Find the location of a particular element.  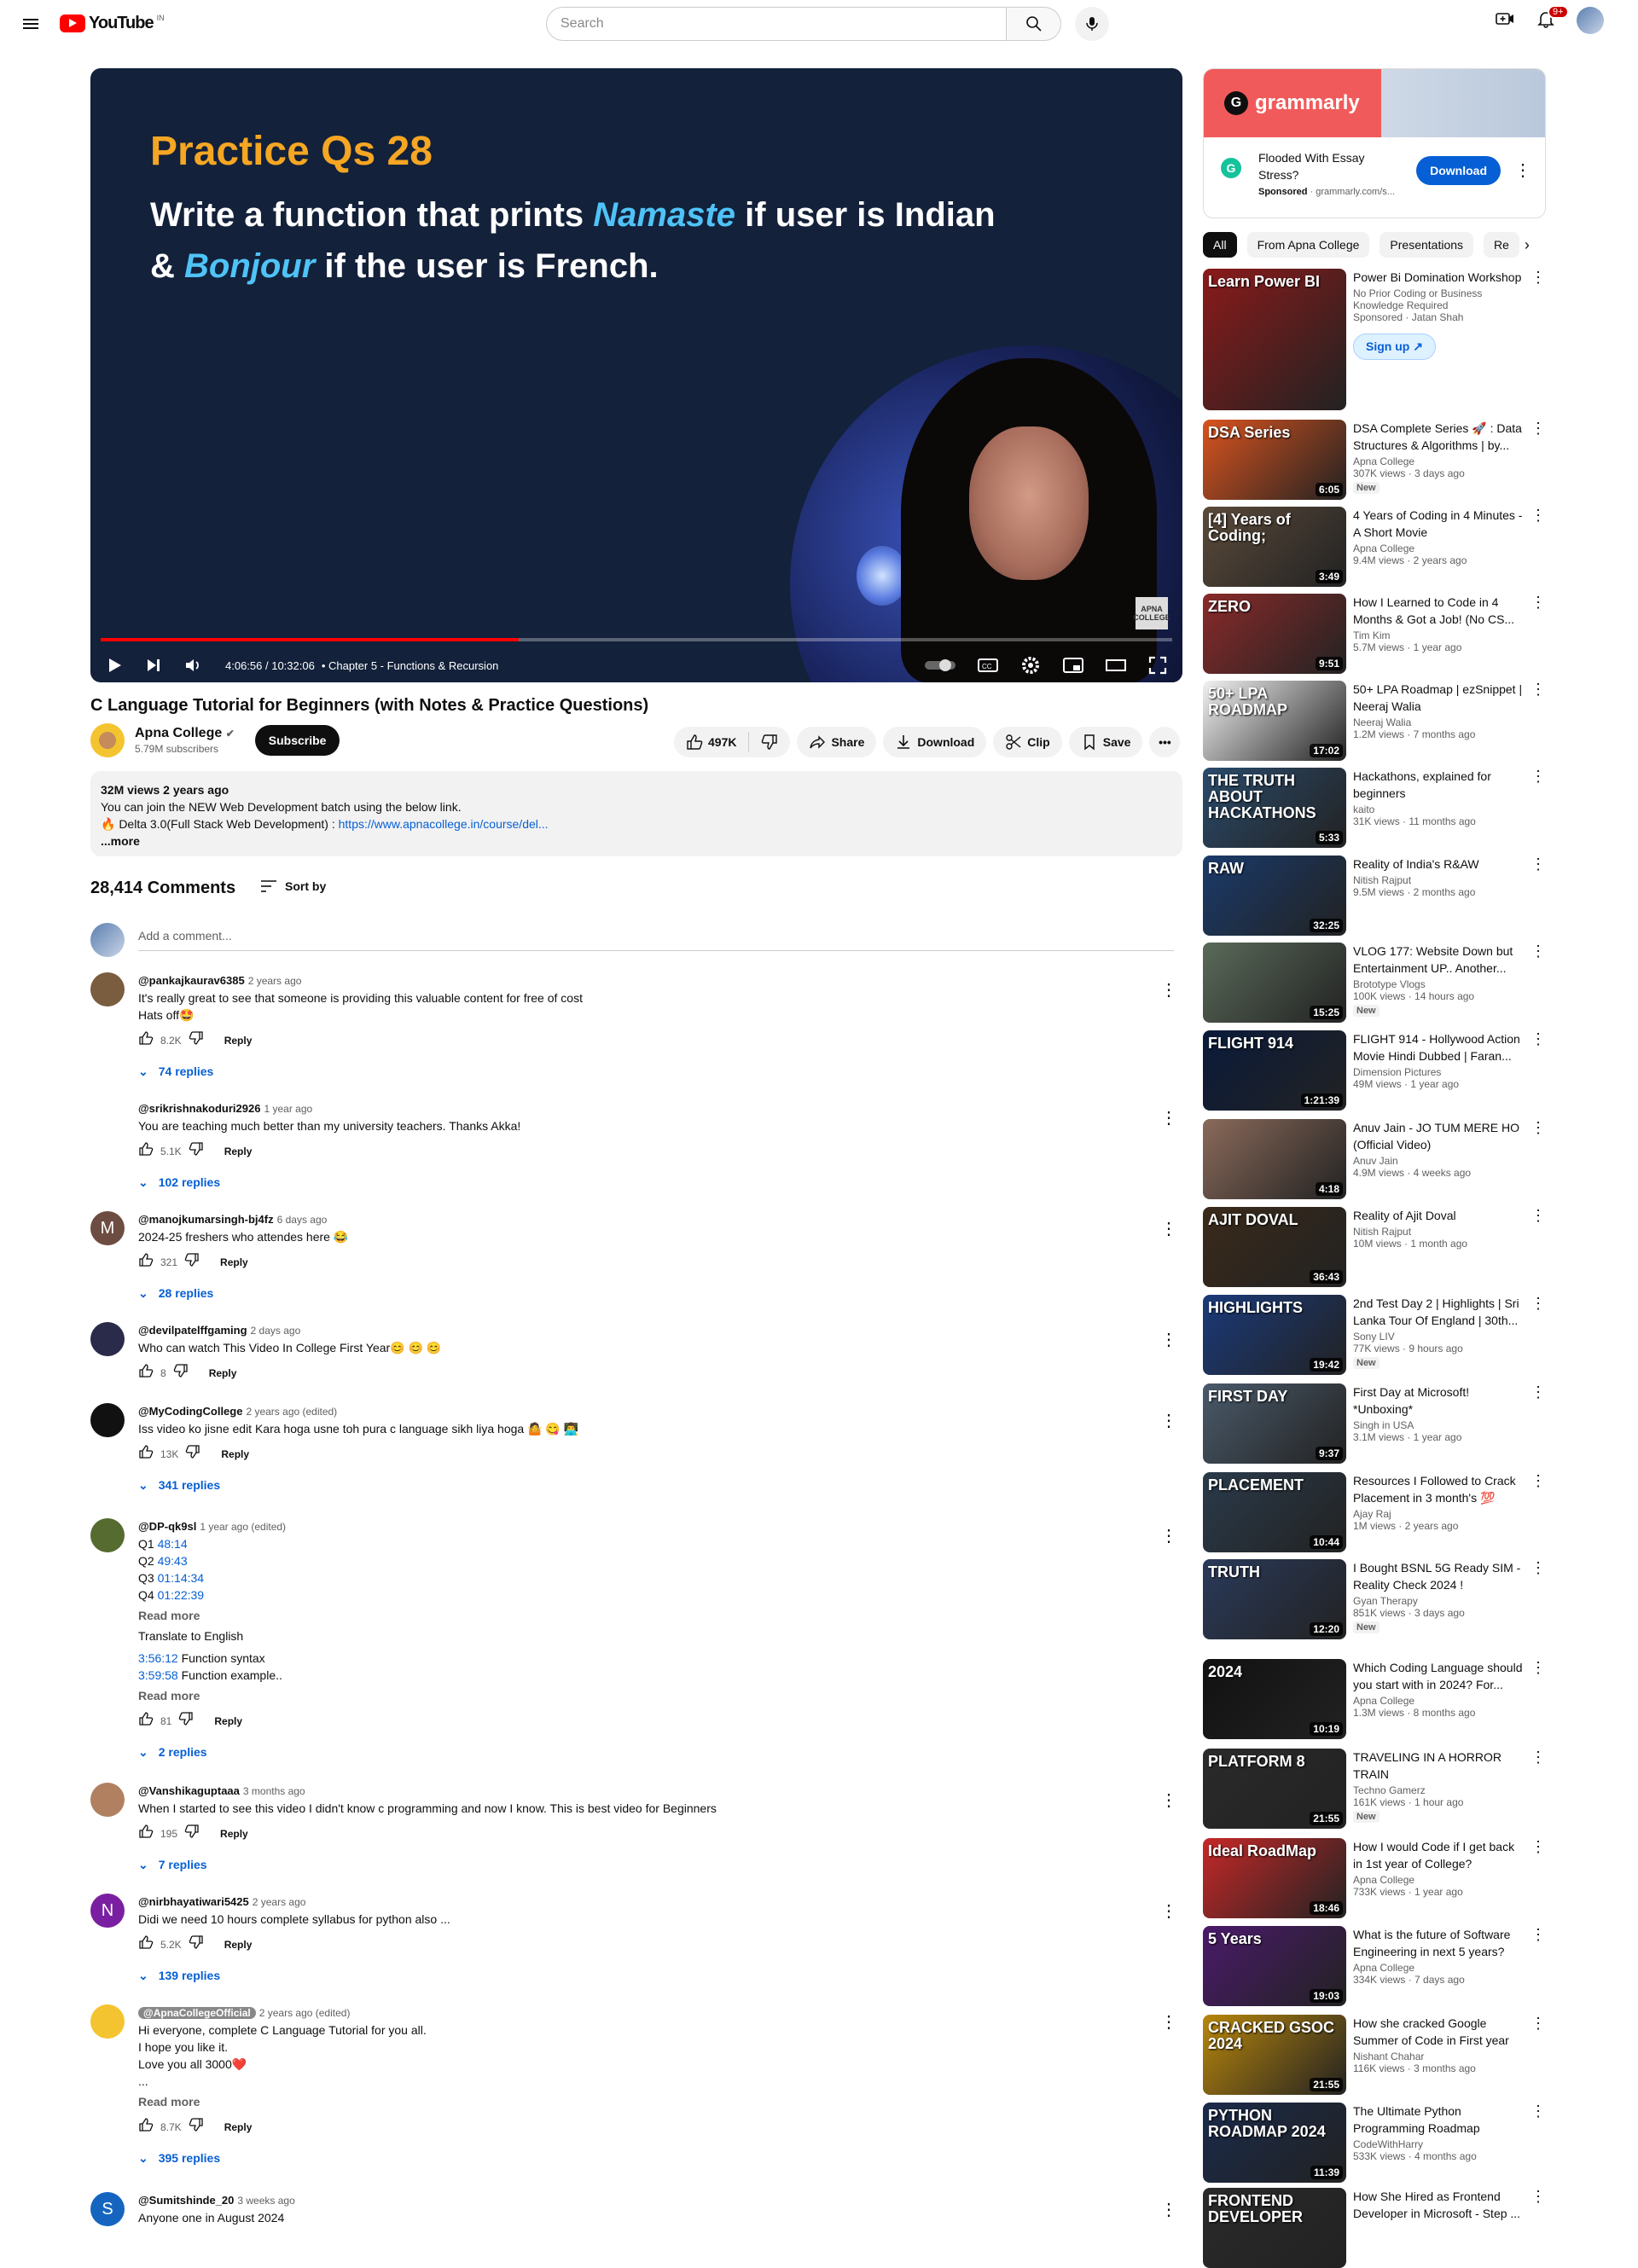

comment-avatar: M is located at coordinates (108, 1228).